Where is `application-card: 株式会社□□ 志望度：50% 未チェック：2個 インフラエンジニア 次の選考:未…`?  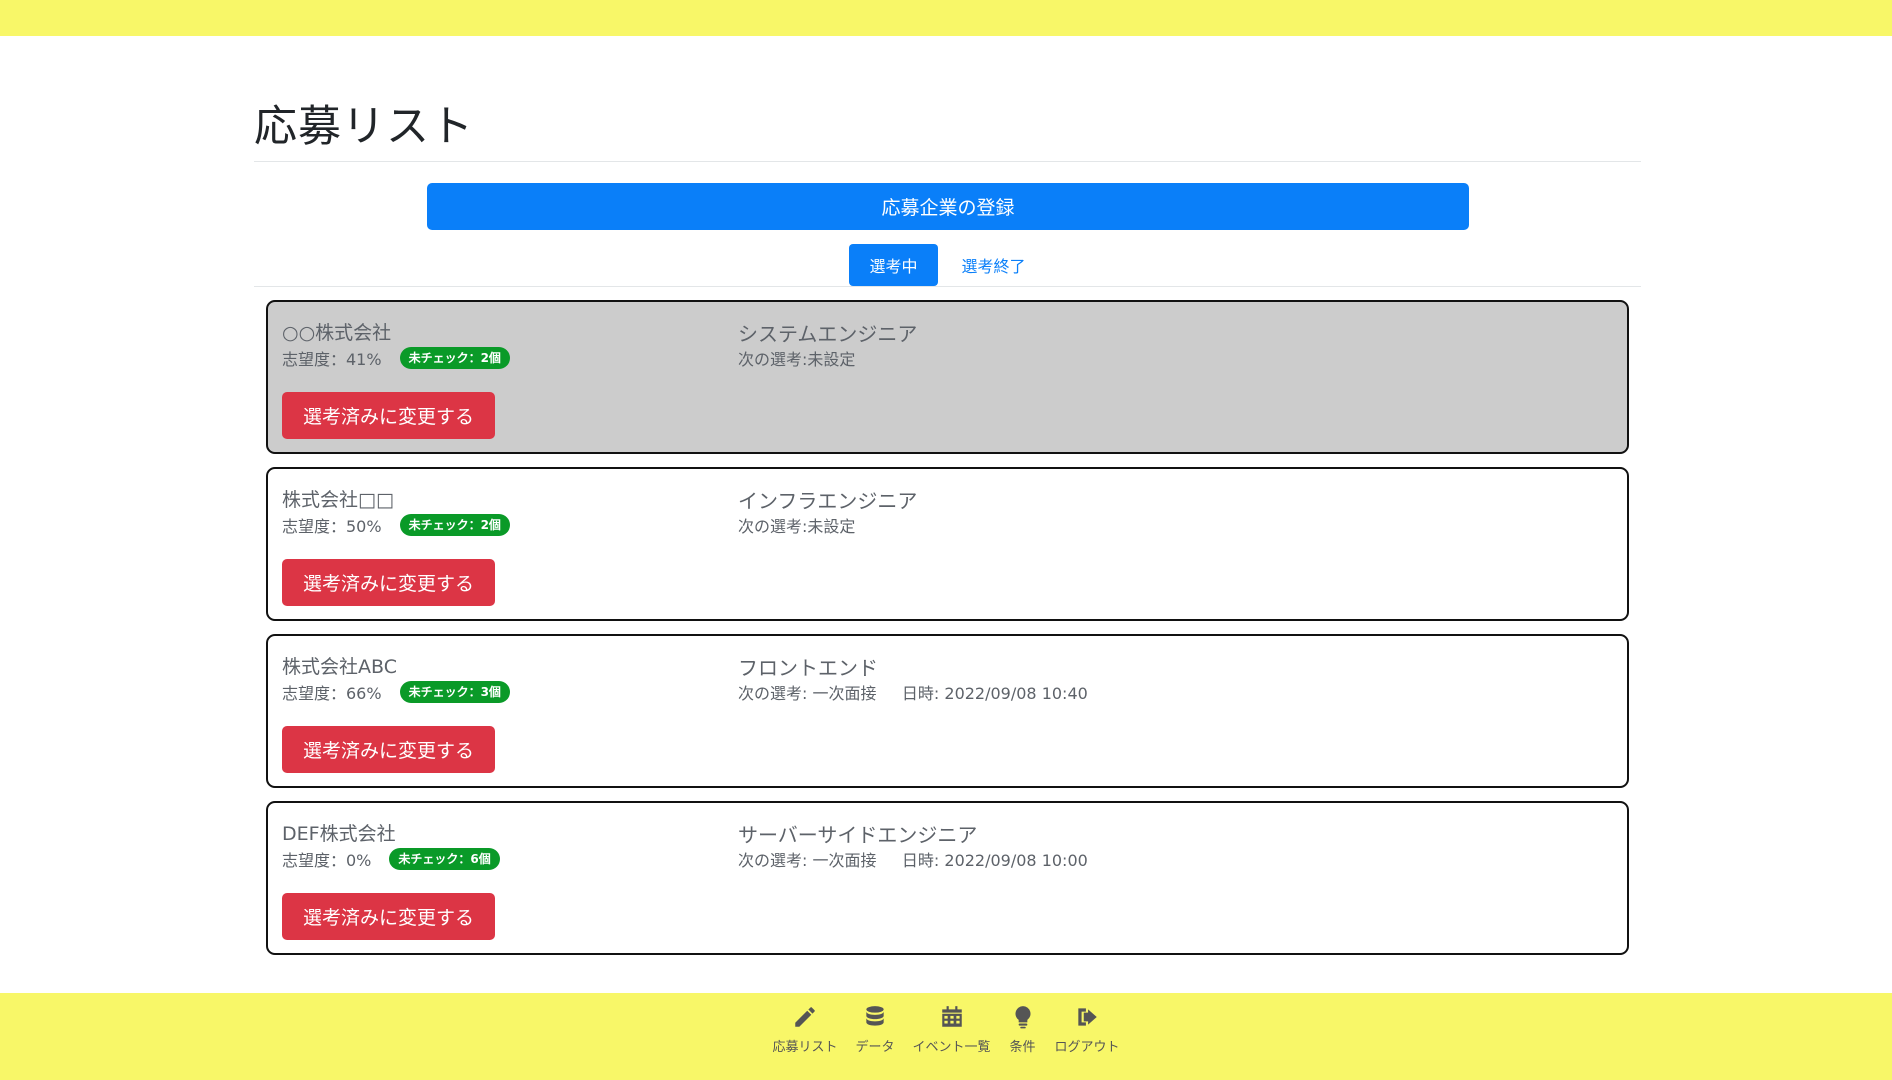 application-card: 株式会社□□ 志望度：50% 未チェック：2個 インフラエンジニア 次の選考:未… is located at coordinates (947, 544).